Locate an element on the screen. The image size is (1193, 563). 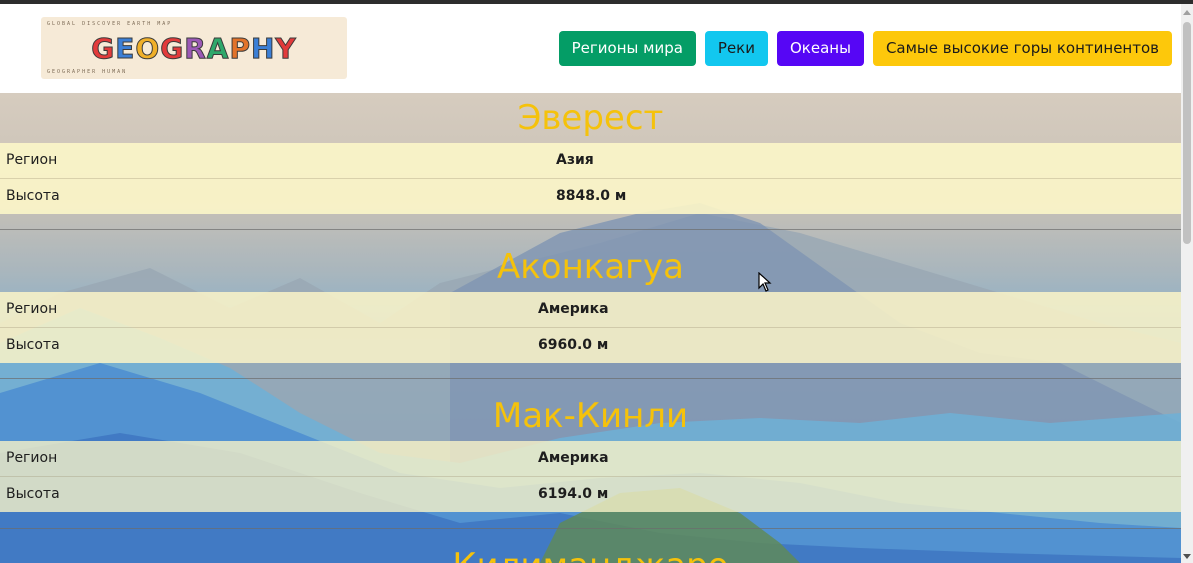
mountain-info-table: Регион Америка Высота 6960.0 м is located at coordinates (590, 327).